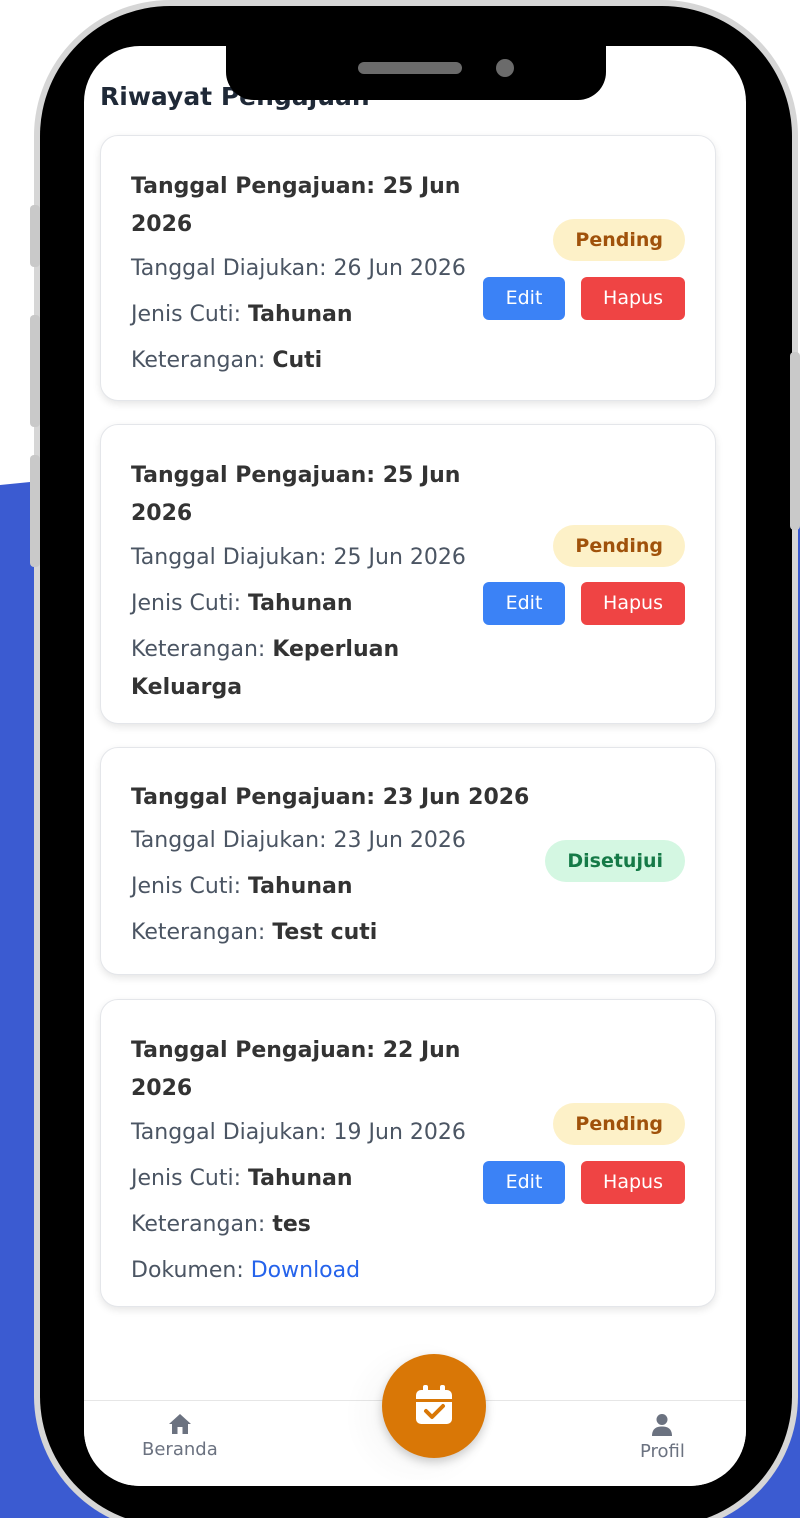 This screenshot has height=1518, width=800. I want to click on note-row: Keterangan: Cuti, so click(306, 361).